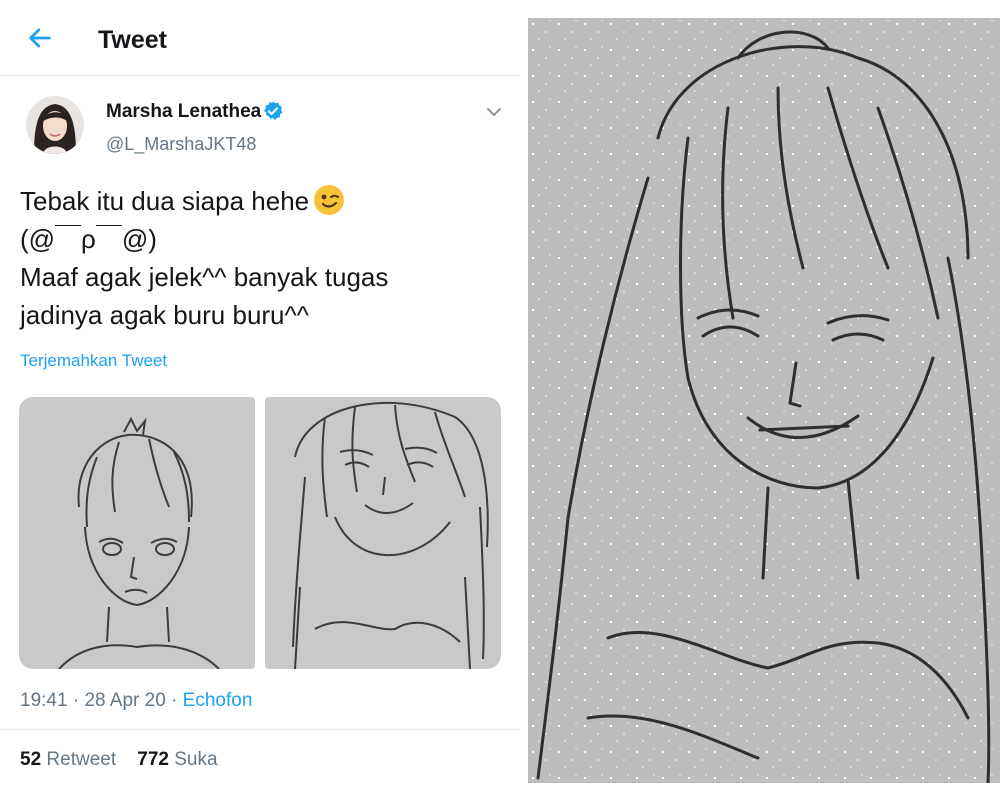  What do you see at coordinates (93, 361) in the screenshot?
I see `translate-link: Terjemahkan Tweet` at bounding box center [93, 361].